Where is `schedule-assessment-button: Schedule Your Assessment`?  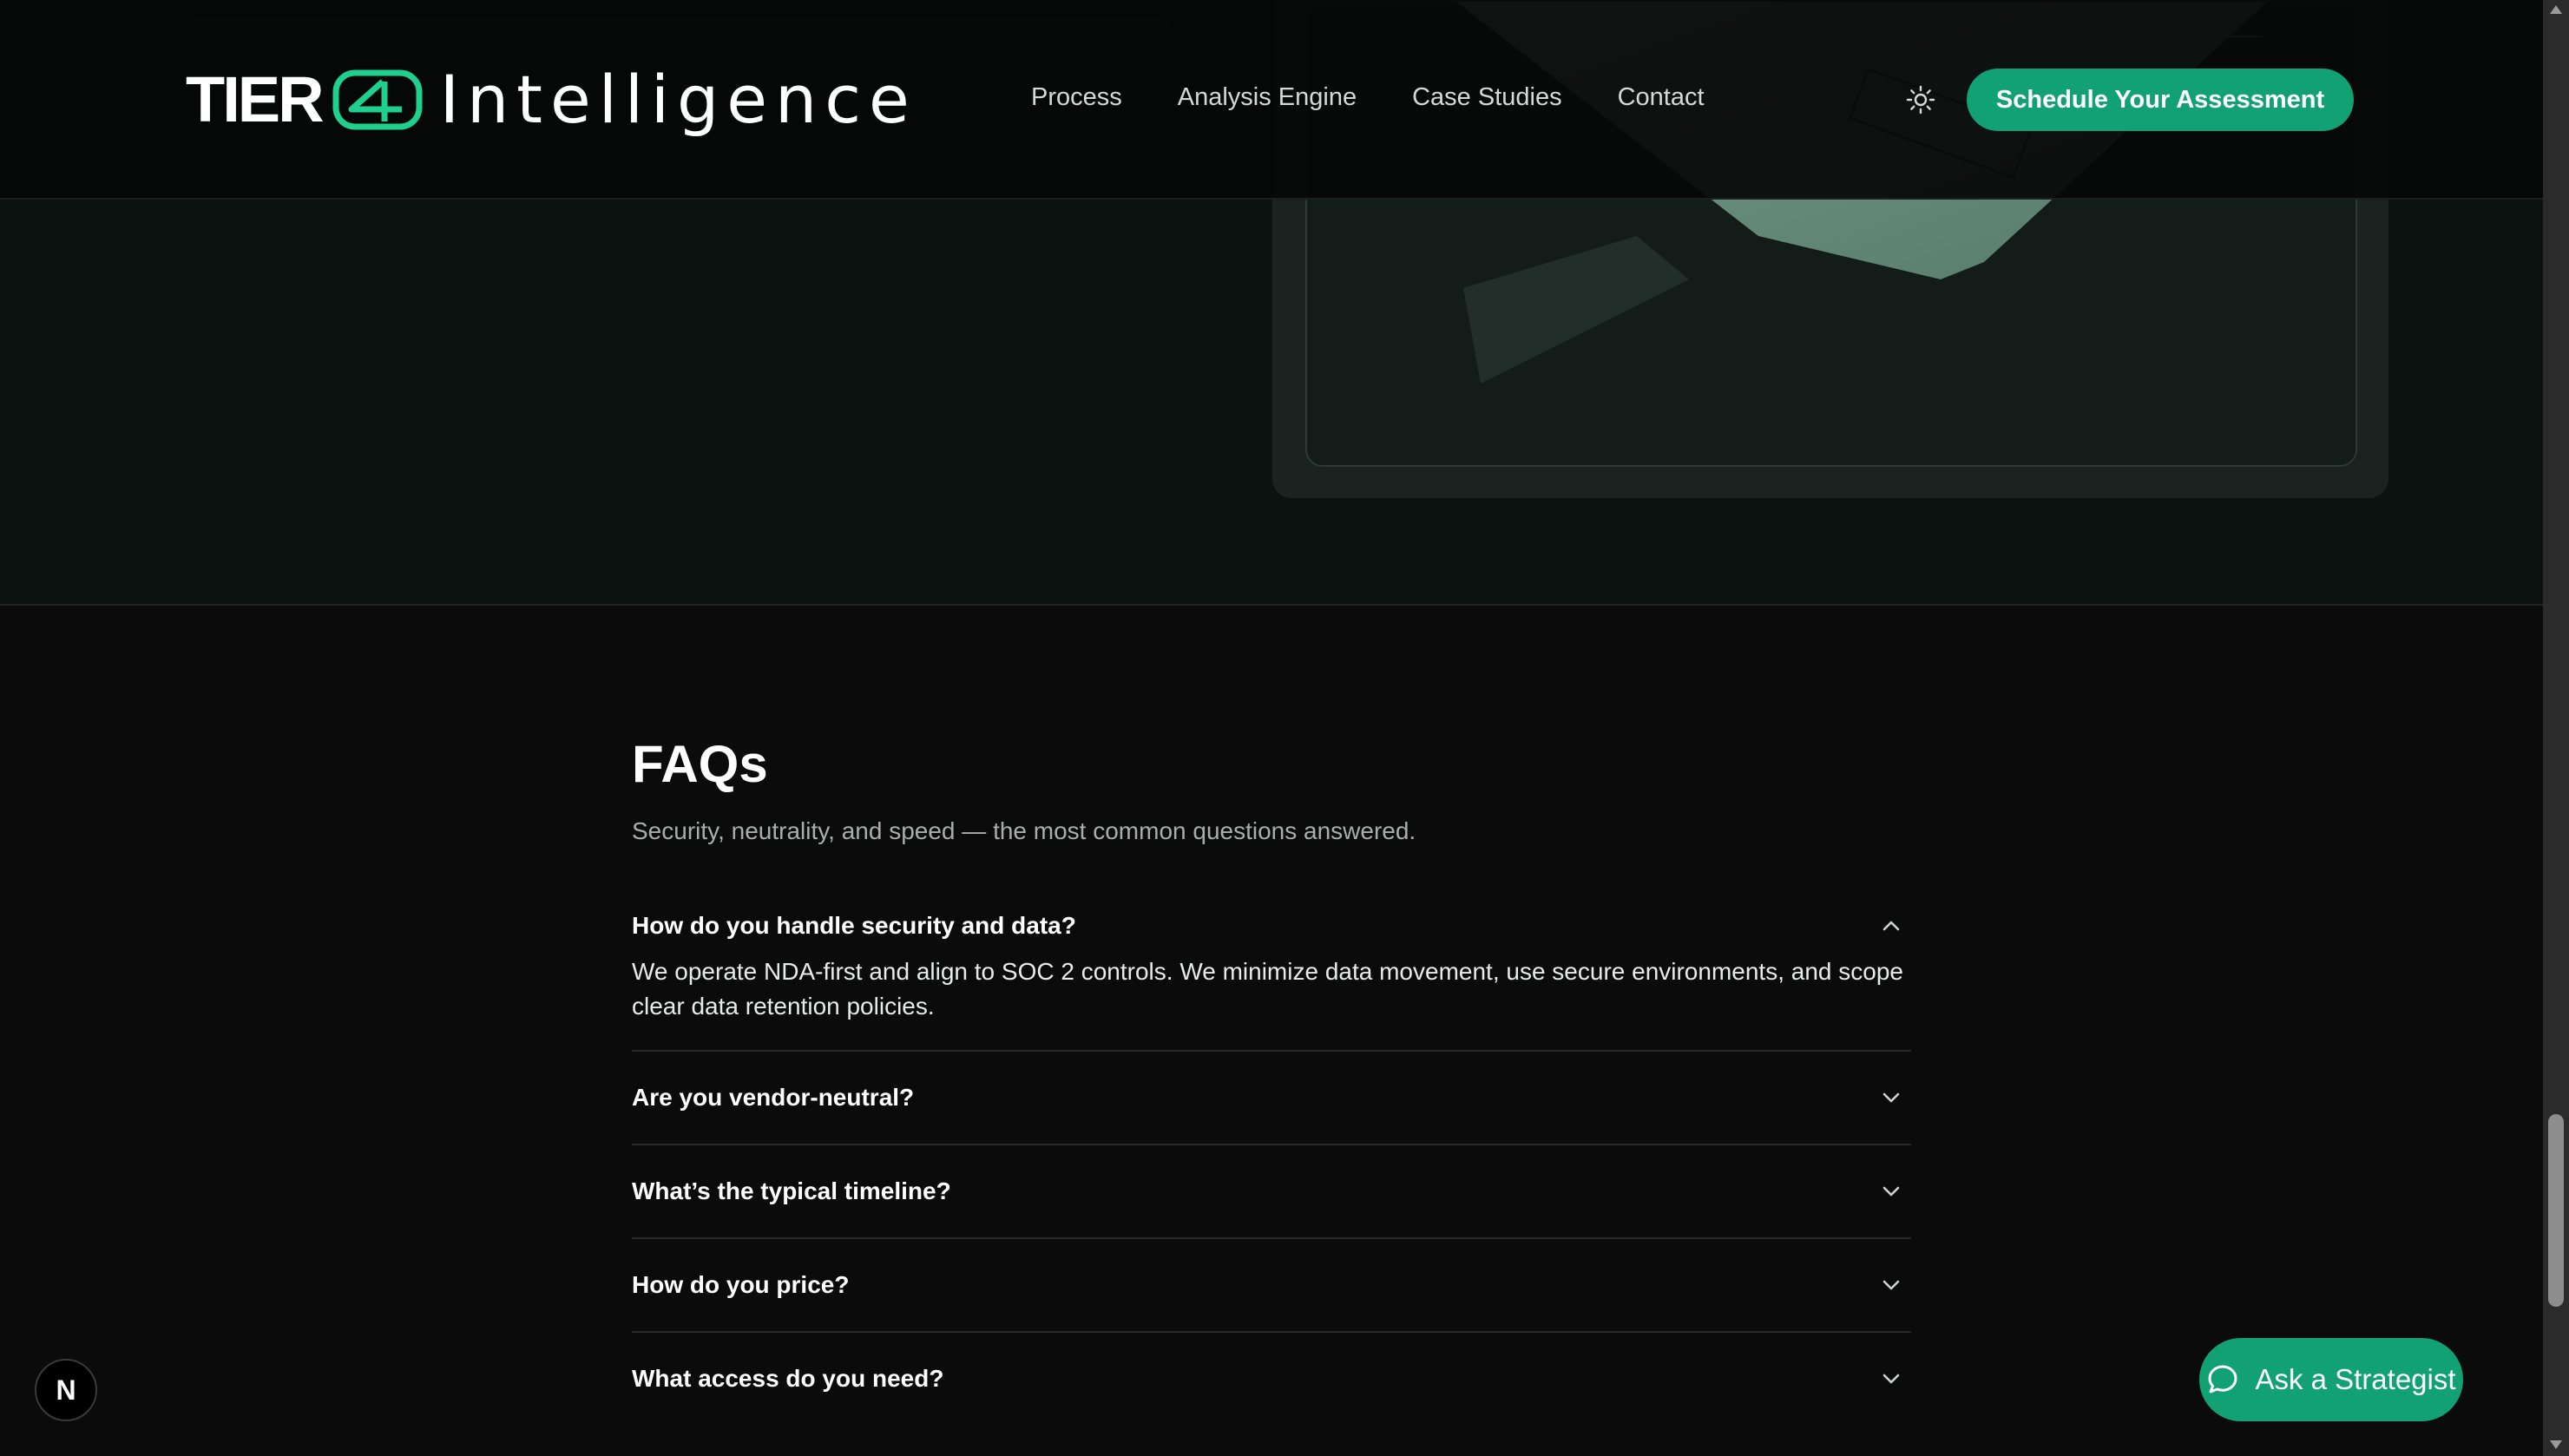
schedule-assessment-button: Schedule Your Assessment is located at coordinates (2160, 100).